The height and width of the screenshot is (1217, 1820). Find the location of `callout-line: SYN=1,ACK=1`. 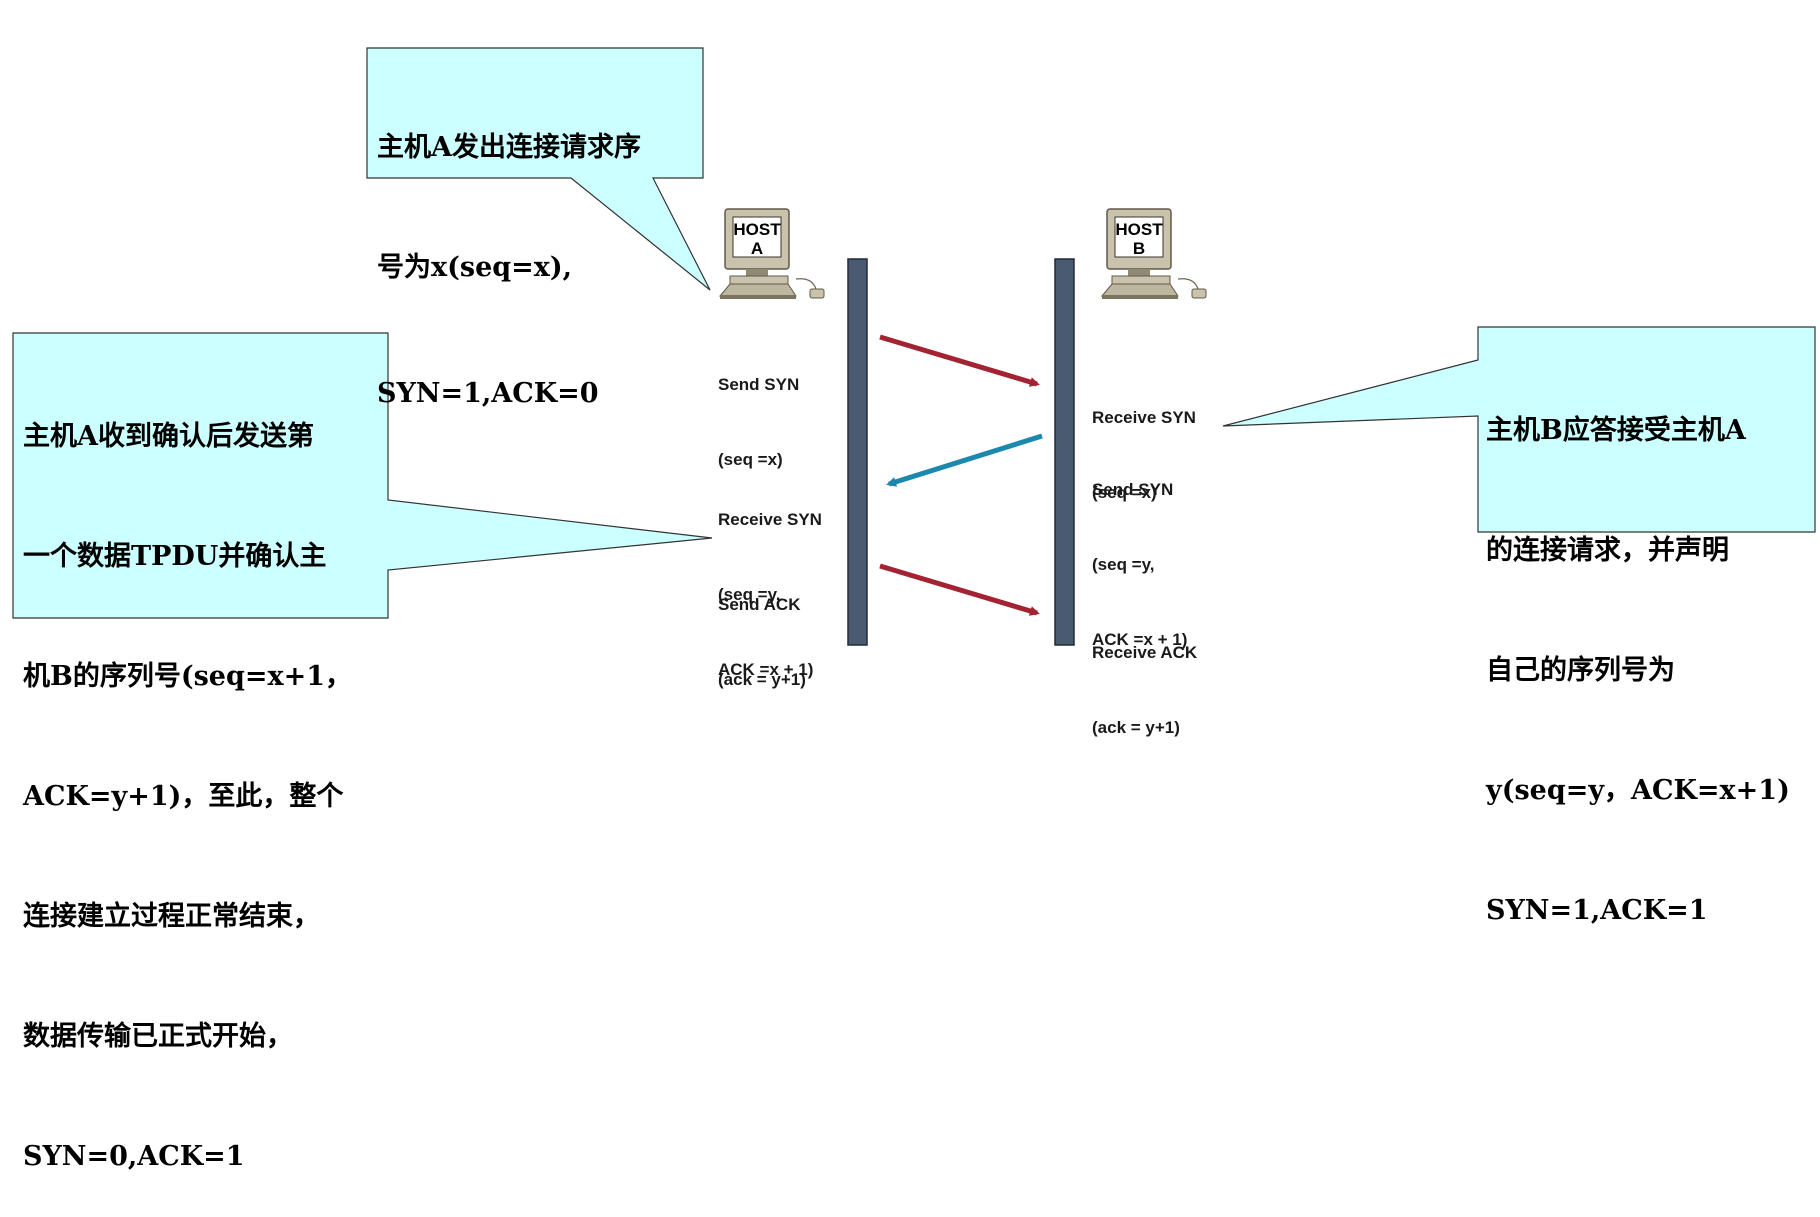

callout-line: SYN=1,ACK=1 is located at coordinates (1597, 910).